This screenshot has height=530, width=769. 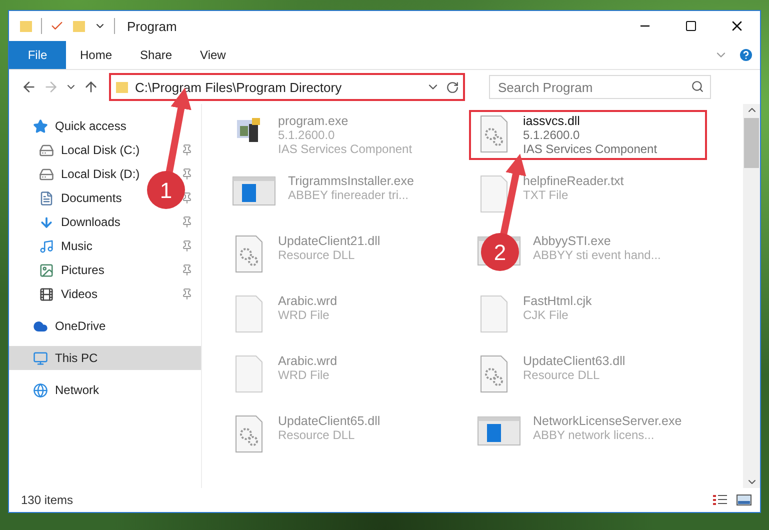 I want to click on sidebar-item: Music, so click(x=65, y=246).